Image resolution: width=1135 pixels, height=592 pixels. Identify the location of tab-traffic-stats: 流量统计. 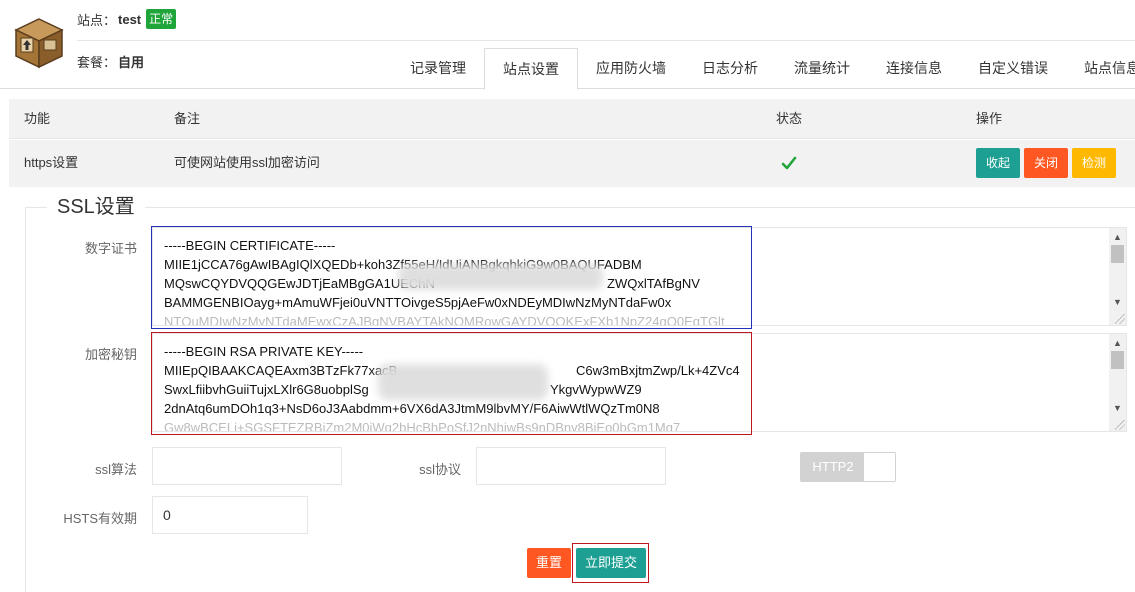
(822, 68).